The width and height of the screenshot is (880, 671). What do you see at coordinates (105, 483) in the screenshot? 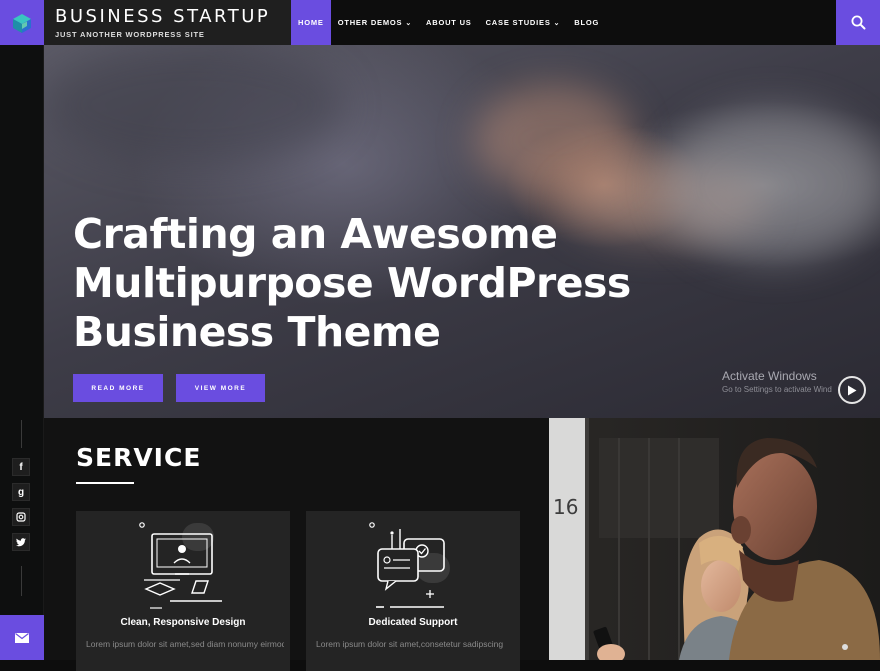
I see `heading-underline` at bounding box center [105, 483].